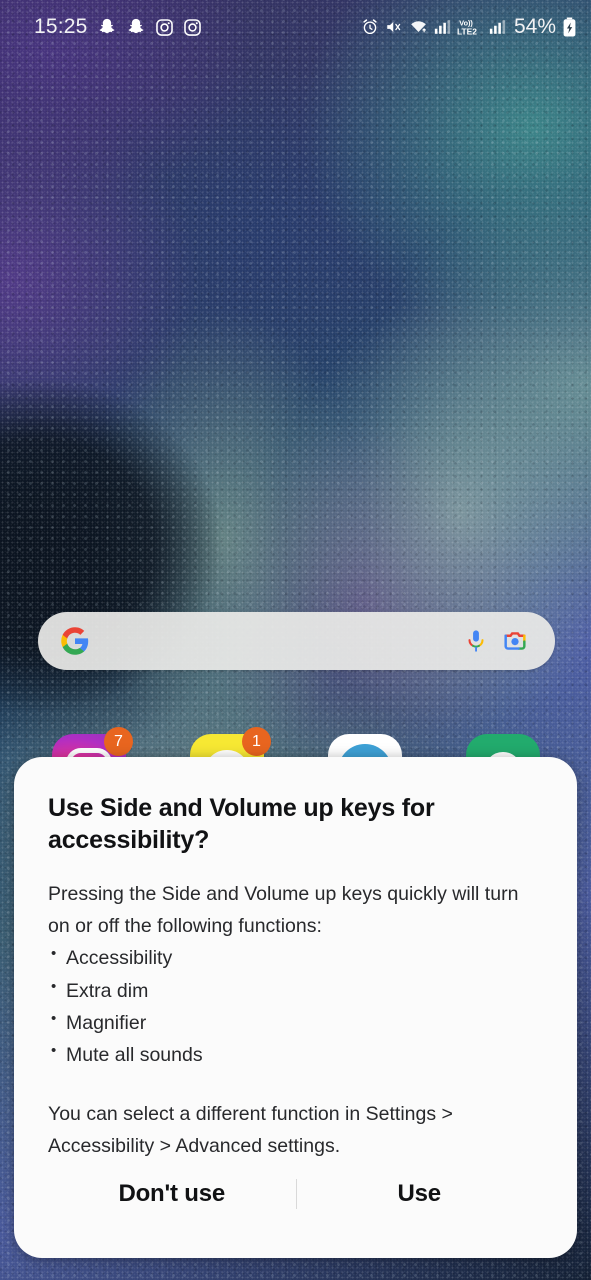 Image resolution: width=591 pixels, height=1280 pixels. I want to click on status-bar-right: Vo)) LTE2 54%, so click(469, 27).